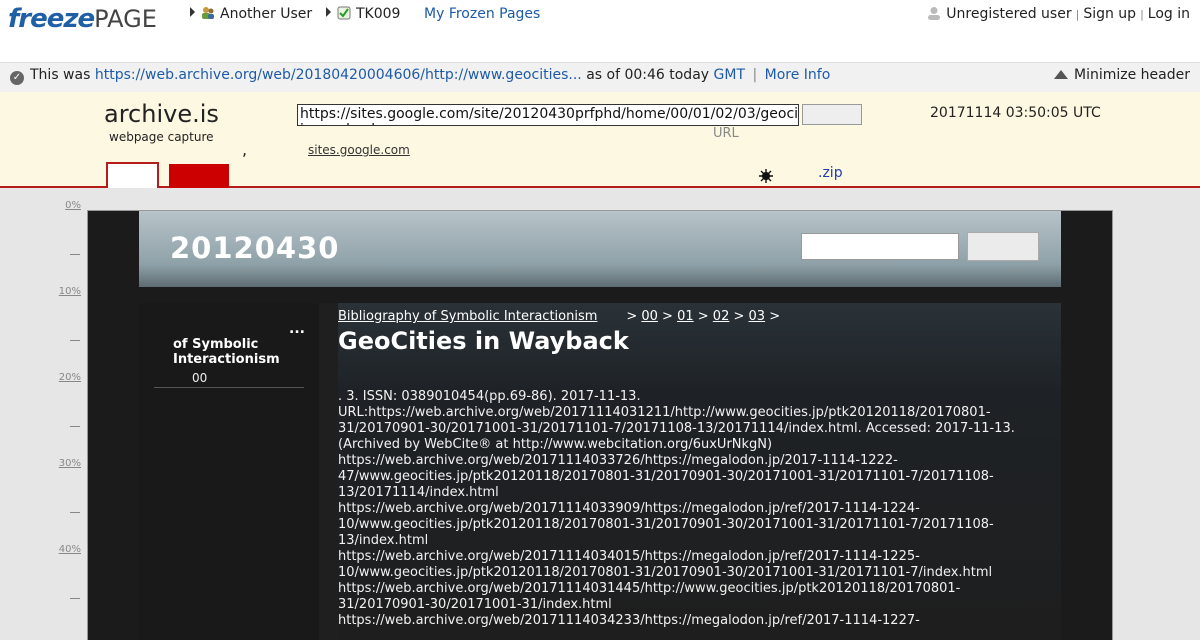  I want to click on site-banner: 20120430, so click(600, 249).